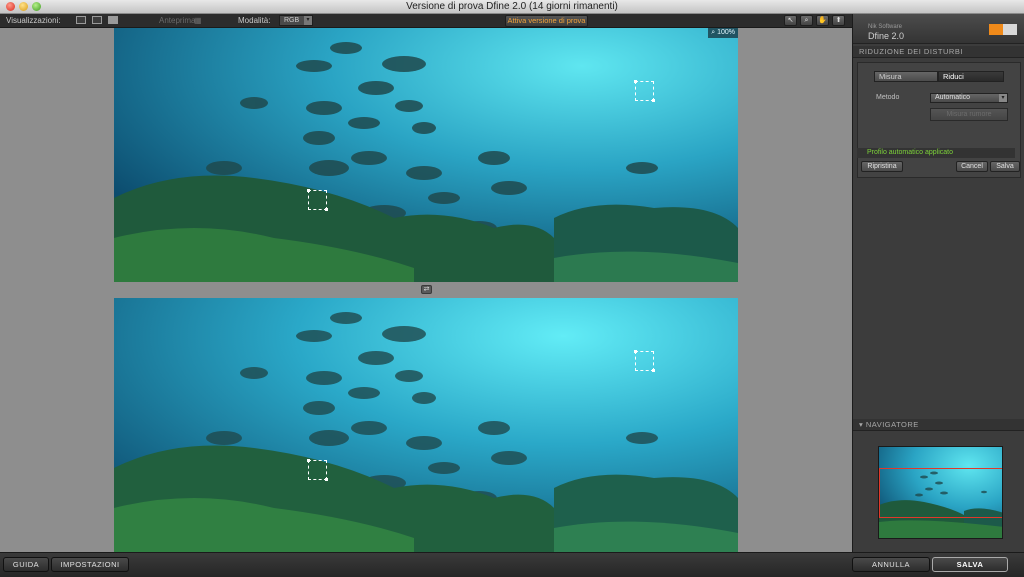 The width and height of the screenshot is (1024, 577). I want to click on settings-button: IMPOSTAZIONI, so click(90, 564).